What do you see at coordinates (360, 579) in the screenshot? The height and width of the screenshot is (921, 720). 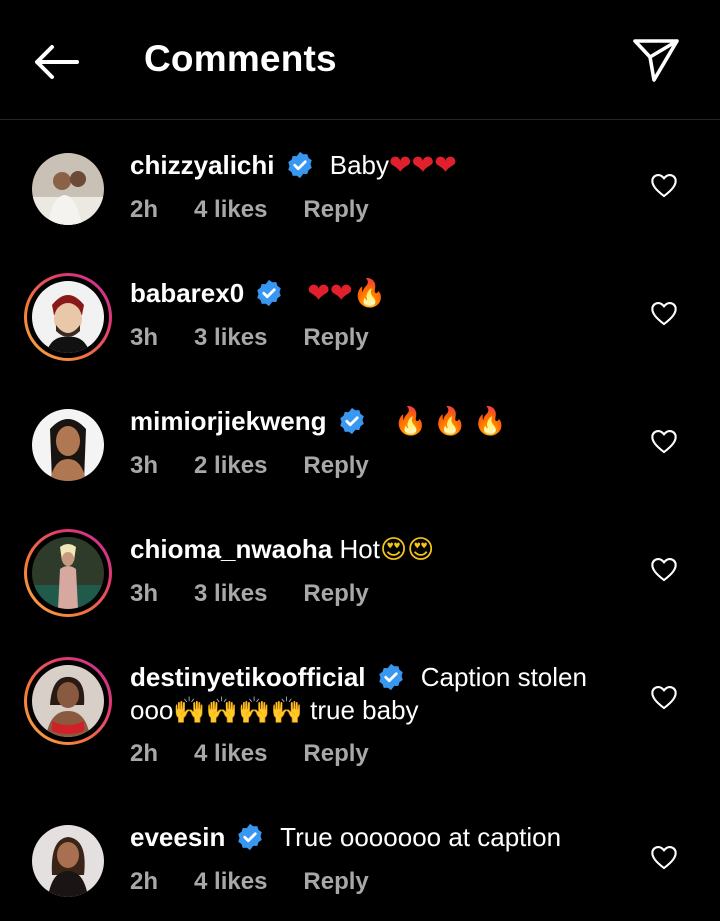 I see `comment-item: chioma_nwaoha Hot😍😍 3h 3 likes Reply` at bounding box center [360, 579].